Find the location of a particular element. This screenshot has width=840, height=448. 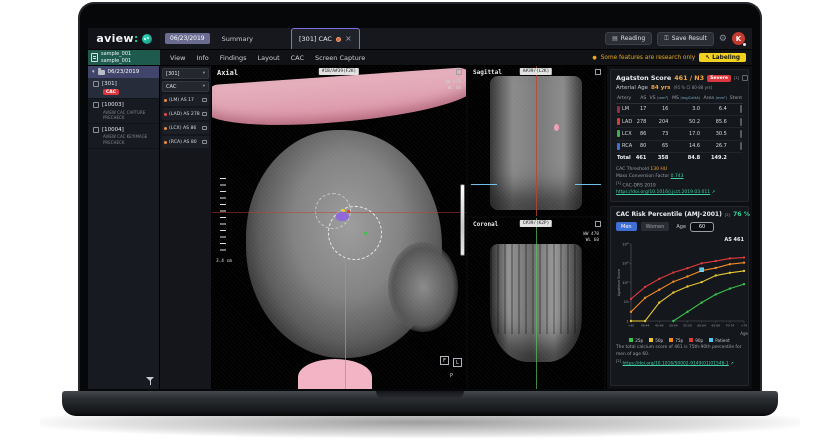

series-description: AVIEW CAC CAPTURE PRECHECK is located at coordinates (124, 114).